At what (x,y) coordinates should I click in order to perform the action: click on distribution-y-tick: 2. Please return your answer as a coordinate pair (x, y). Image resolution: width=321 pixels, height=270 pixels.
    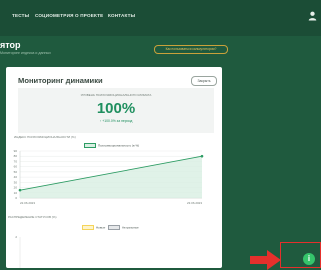
    Looking at the image, I should click on (16, 237).